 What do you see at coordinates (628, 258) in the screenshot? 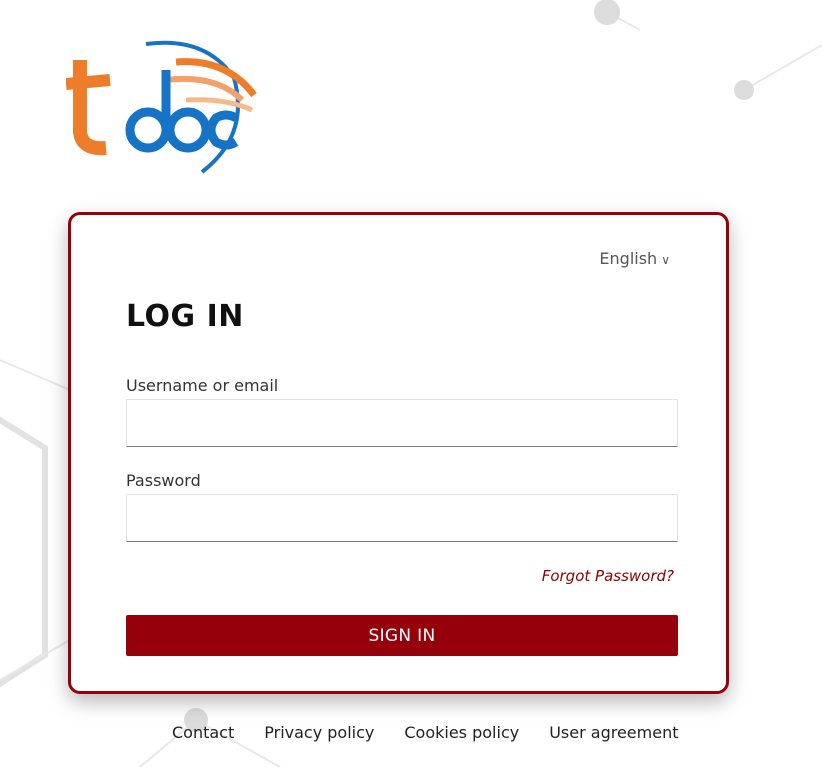
I see `language-label: English` at bounding box center [628, 258].